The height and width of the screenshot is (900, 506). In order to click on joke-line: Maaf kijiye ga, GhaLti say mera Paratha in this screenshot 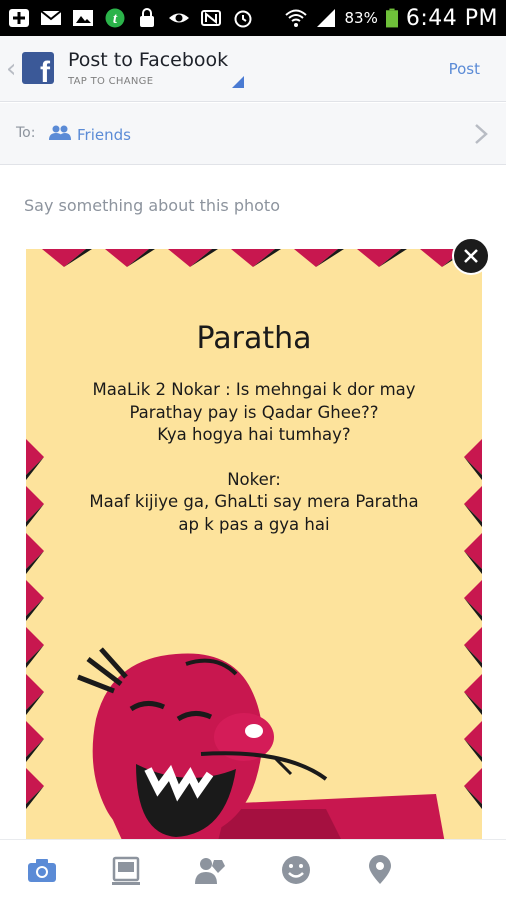, I will do `click(254, 501)`.